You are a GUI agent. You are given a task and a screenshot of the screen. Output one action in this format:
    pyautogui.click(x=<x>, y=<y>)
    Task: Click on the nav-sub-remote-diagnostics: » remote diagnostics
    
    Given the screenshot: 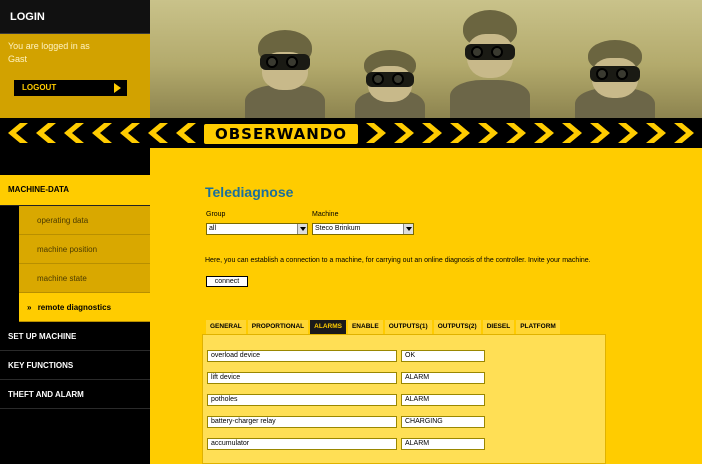 What is the action you would take?
    pyautogui.click(x=84, y=307)
    